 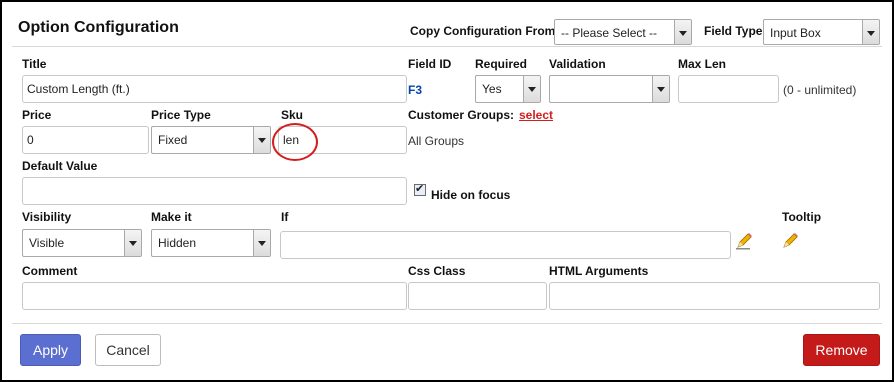 I want to click on price-type-label: Price Type, so click(x=181, y=115).